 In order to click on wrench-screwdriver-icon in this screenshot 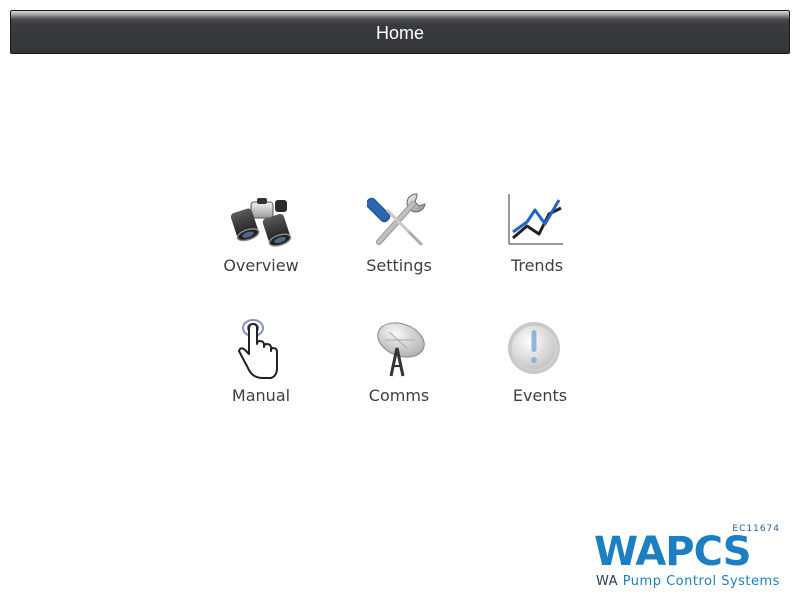, I will do `click(396, 219)`.